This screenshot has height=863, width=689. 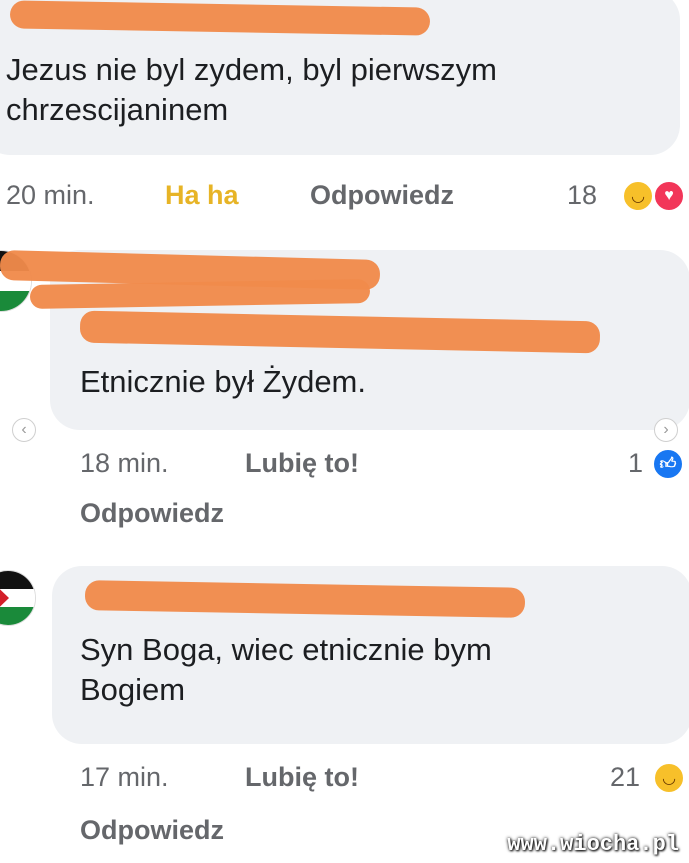 What do you see at coordinates (124, 463) in the screenshot?
I see `comment-time-2: 18 min.` at bounding box center [124, 463].